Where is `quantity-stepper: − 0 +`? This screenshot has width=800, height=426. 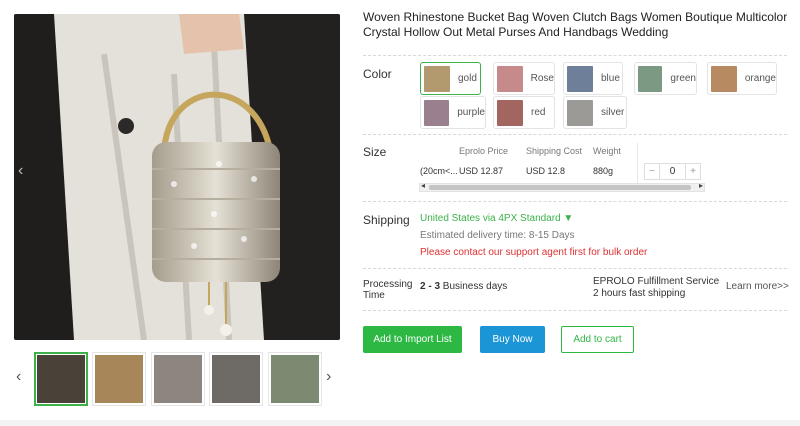 quantity-stepper: − 0 + is located at coordinates (672, 171).